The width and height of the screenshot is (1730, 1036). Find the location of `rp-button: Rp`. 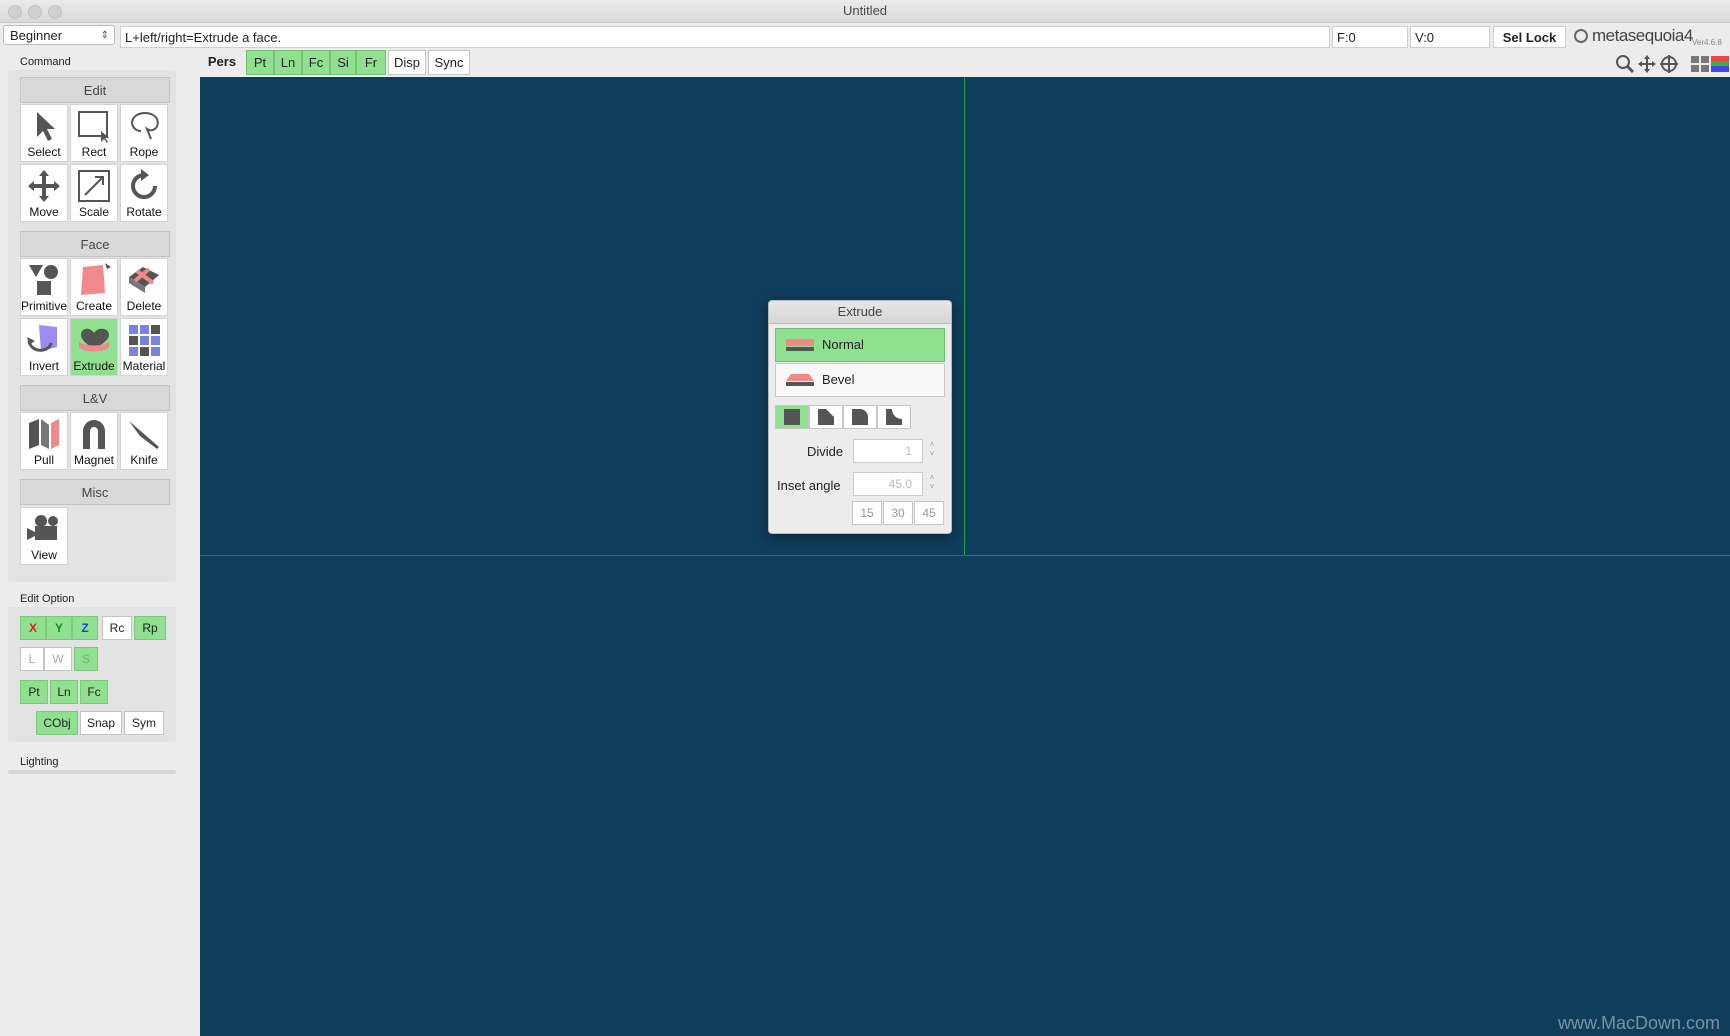

rp-button: Rp is located at coordinates (150, 628).